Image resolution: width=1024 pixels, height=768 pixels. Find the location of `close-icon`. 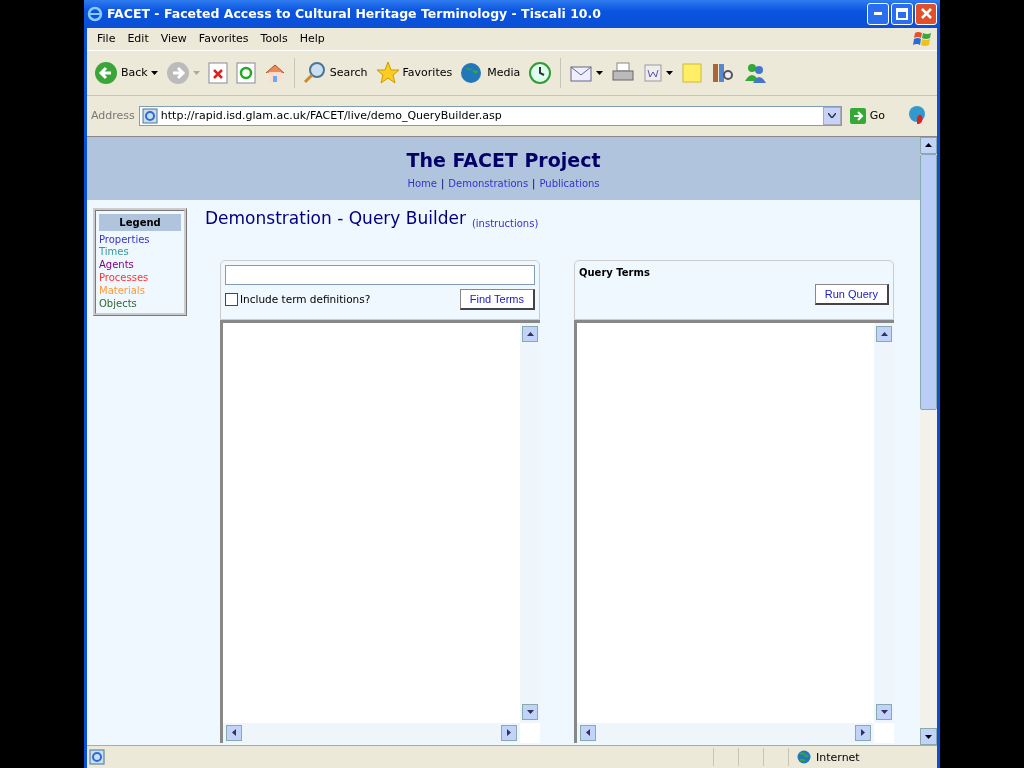

close-icon is located at coordinates (926, 14).